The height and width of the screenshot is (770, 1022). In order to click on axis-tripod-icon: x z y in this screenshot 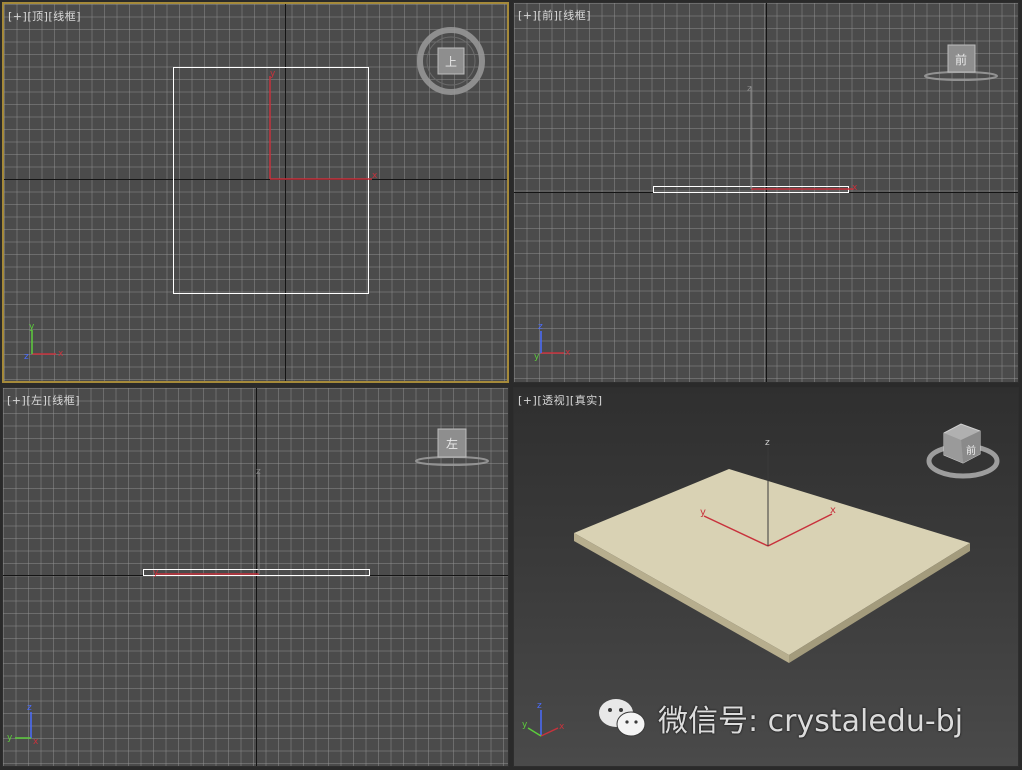, I will do `click(552, 342)`.